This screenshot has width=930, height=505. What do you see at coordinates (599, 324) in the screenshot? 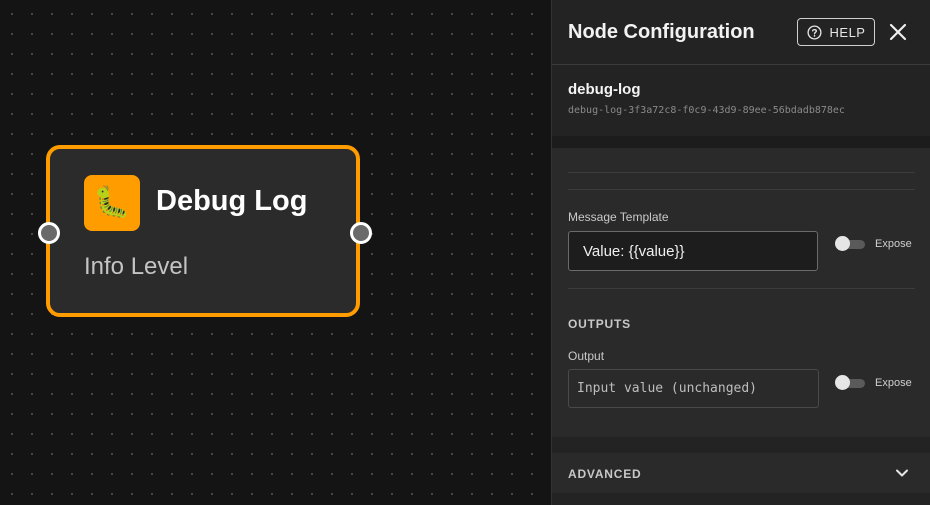
I see `outputs-heading: OUTPUTS` at bounding box center [599, 324].